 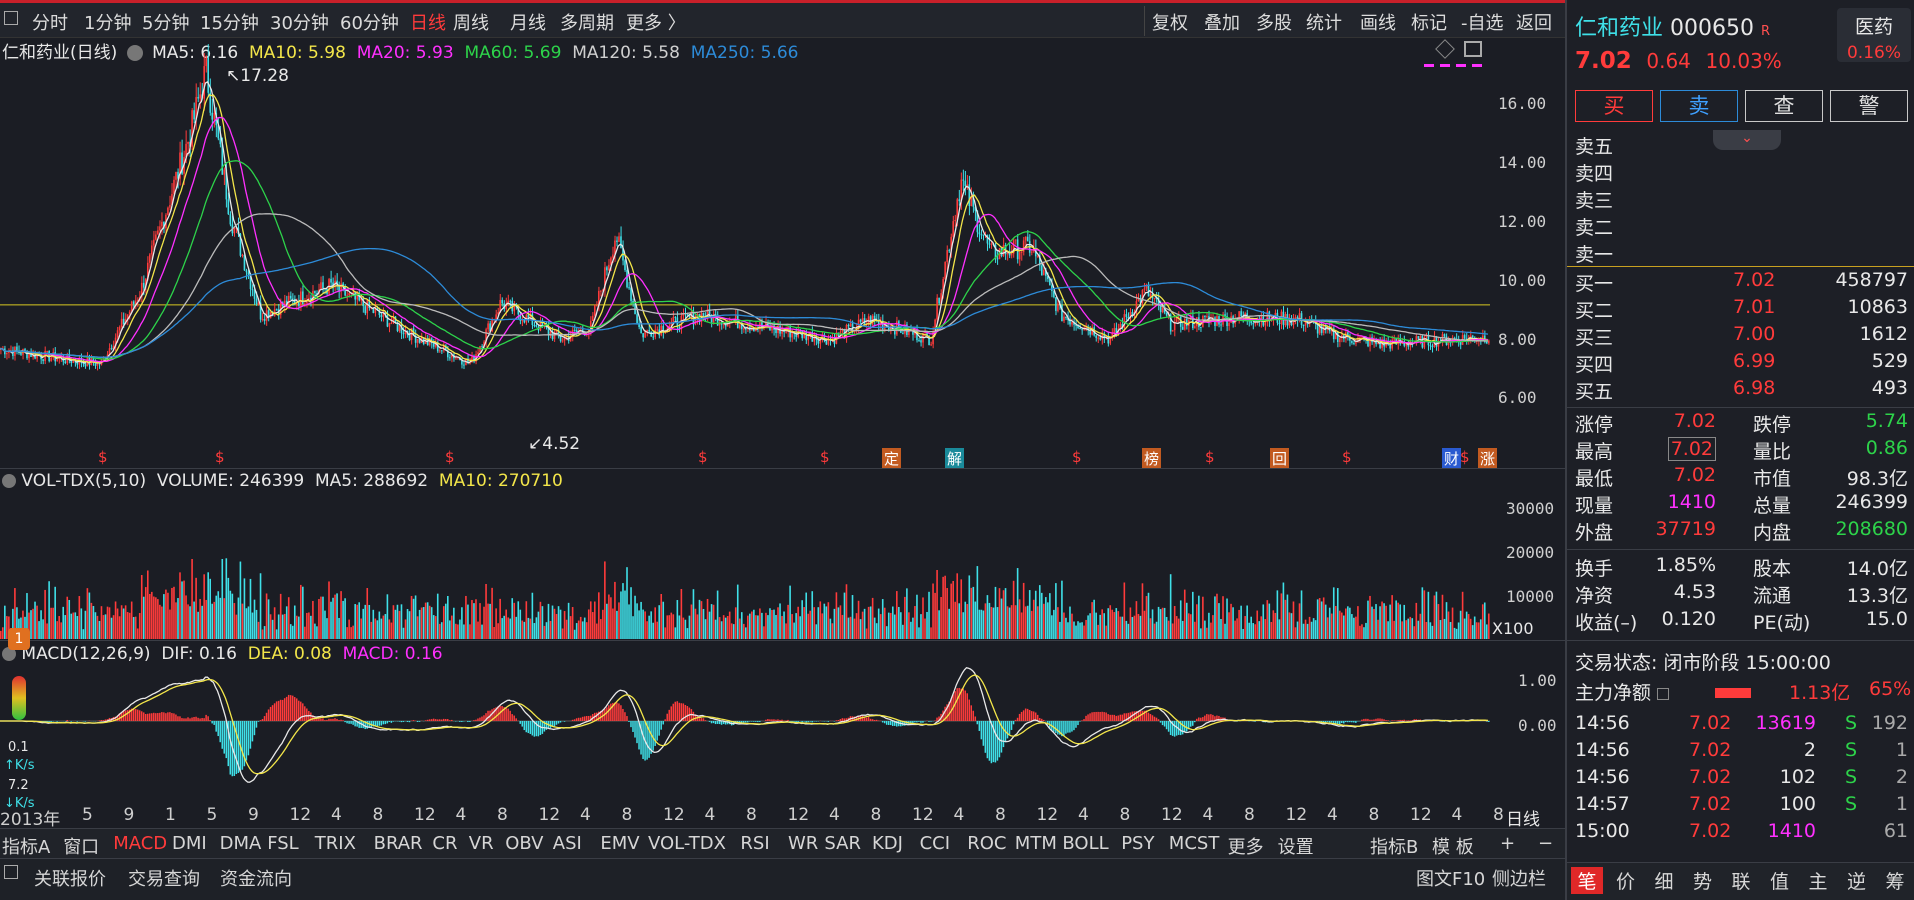 What do you see at coordinates (241, 843) in the screenshot?
I see `indicator-tab-4: DMA` at bounding box center [241, 843].